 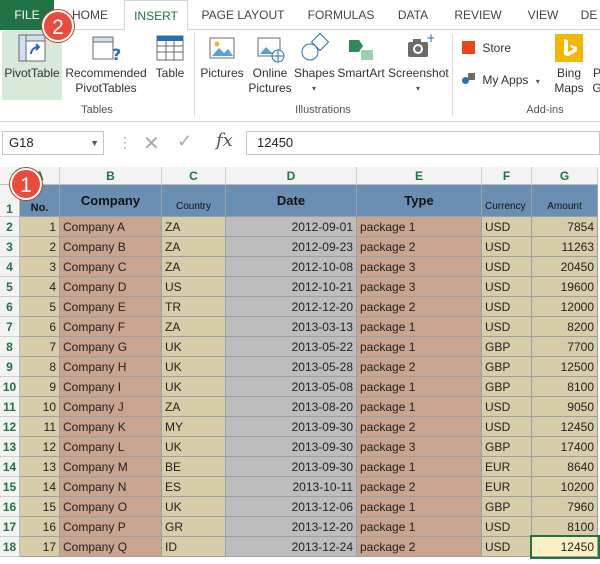 I want to click on bing-maps-button: Bing Maps, so click(x=569, y=66).